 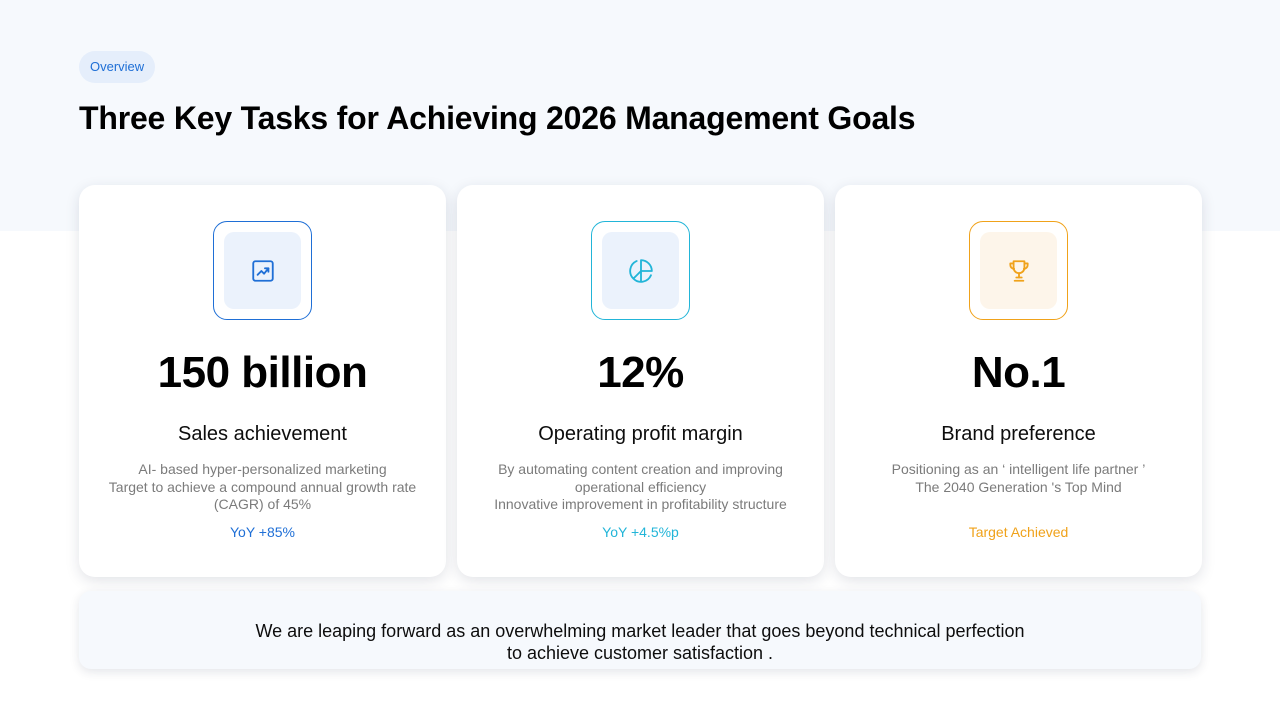 I want to click on card-title: Sales achievement, so click(x=262, y=434).